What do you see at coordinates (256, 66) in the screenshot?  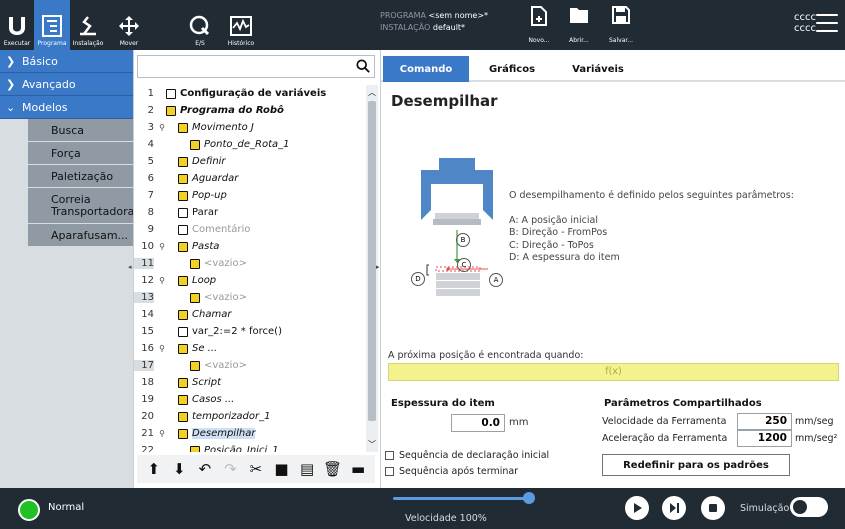 I see `search-input` at bounding box center [256, 66].